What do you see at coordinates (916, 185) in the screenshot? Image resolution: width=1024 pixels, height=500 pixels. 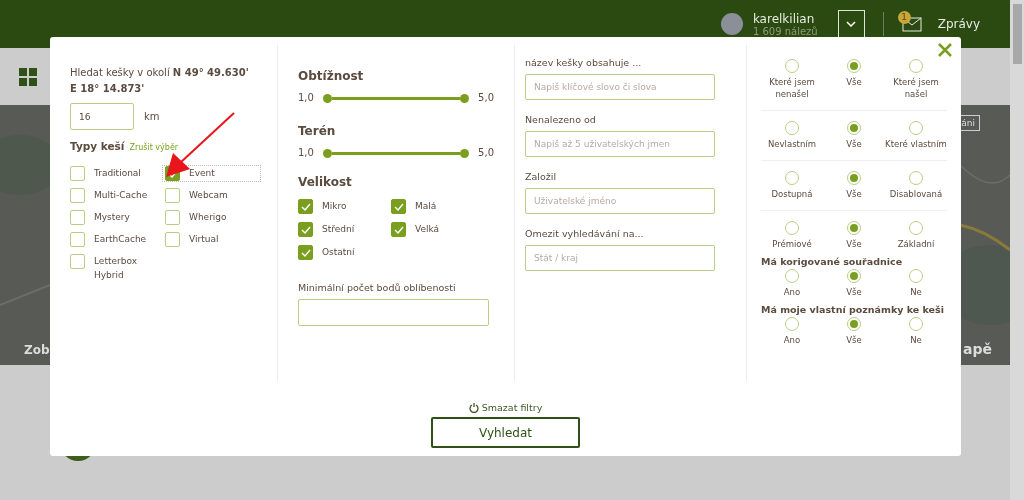 I see `radio-option: Disablovaná` at bounding box center [916, 185].